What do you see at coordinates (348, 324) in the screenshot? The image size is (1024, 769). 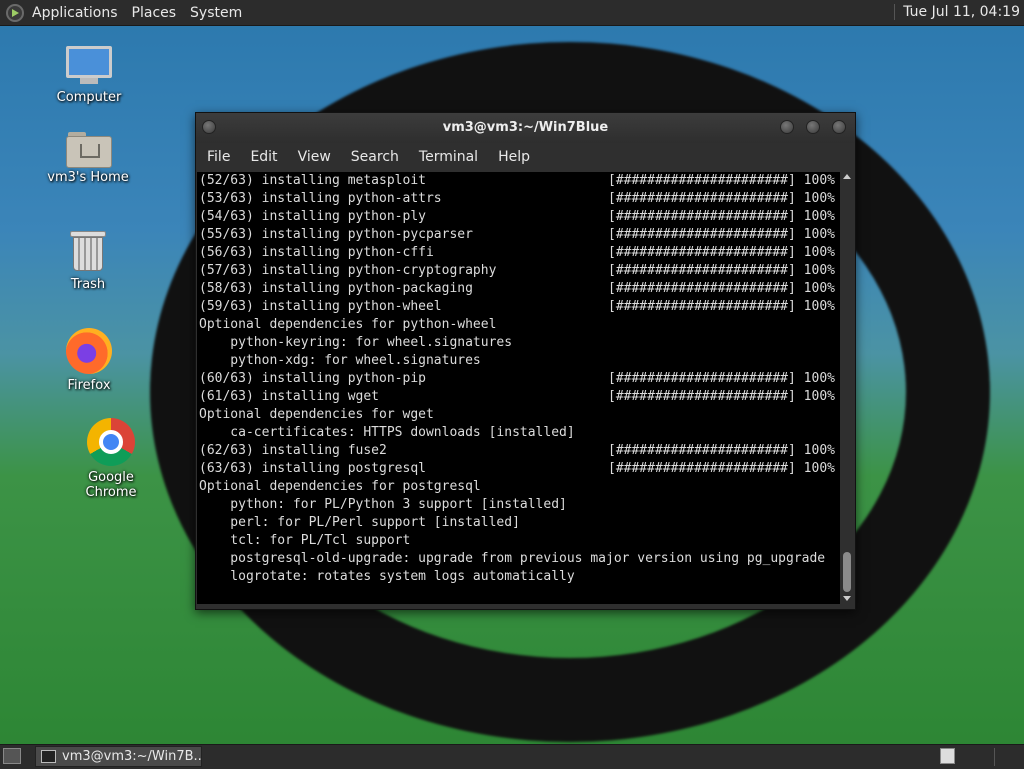 I see `terminal-line-text: Optional dependencies for python-wheel` at bounding box center [348, 324].